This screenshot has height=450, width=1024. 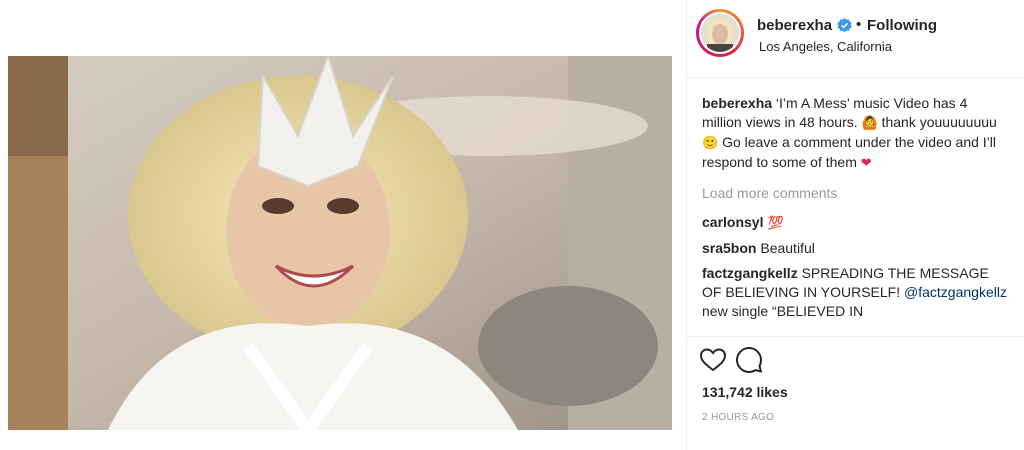 What do you see at coordinates (785, 248) in the screenshot?
I see `comment-text: Beautiful` at bounding box center [785, 248].